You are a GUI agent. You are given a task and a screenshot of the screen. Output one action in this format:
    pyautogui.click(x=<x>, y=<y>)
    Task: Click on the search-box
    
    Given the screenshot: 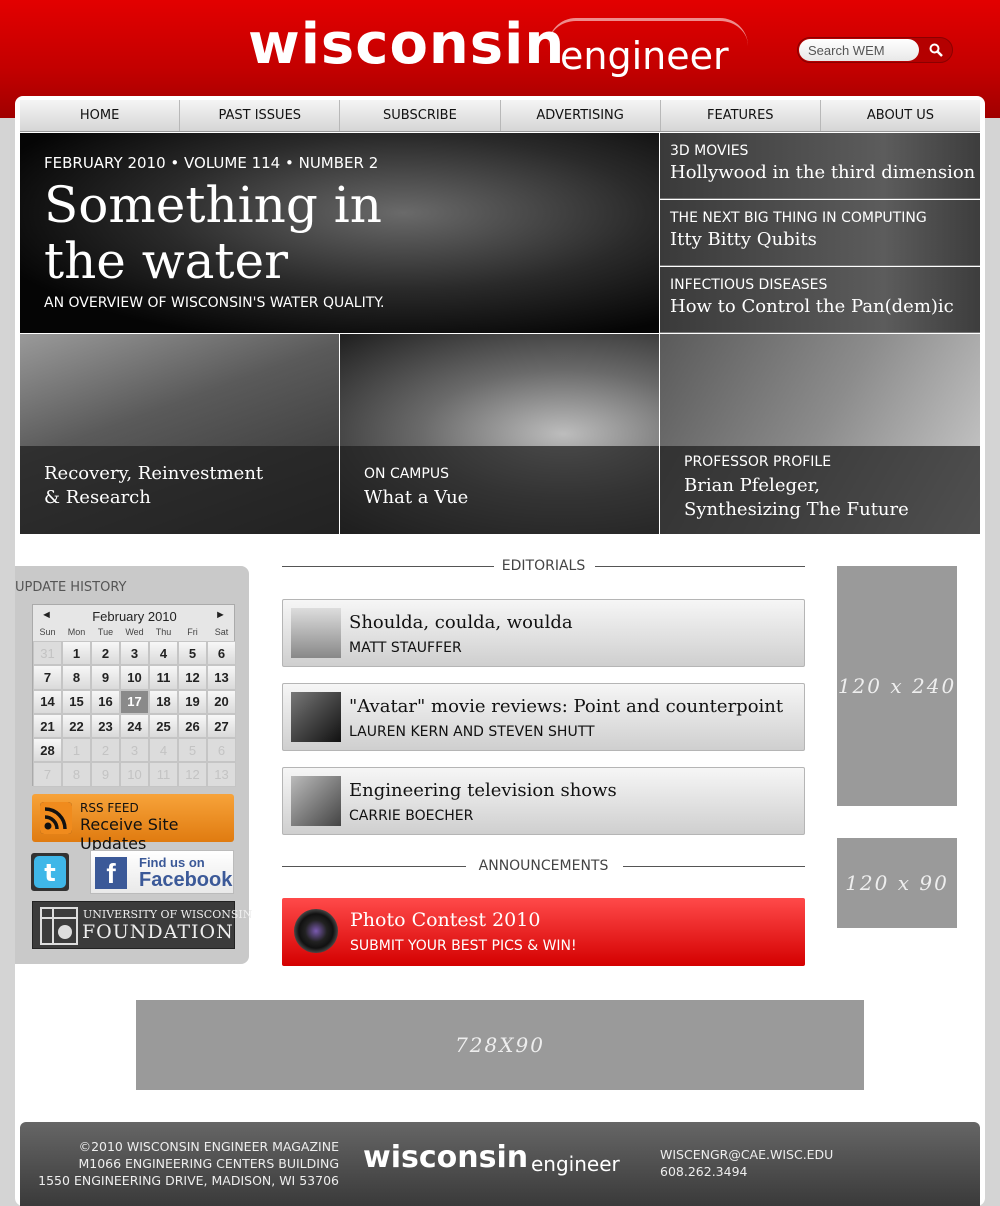 What is the action you would take?
    pyautogui.click(x=875, y=50)
    